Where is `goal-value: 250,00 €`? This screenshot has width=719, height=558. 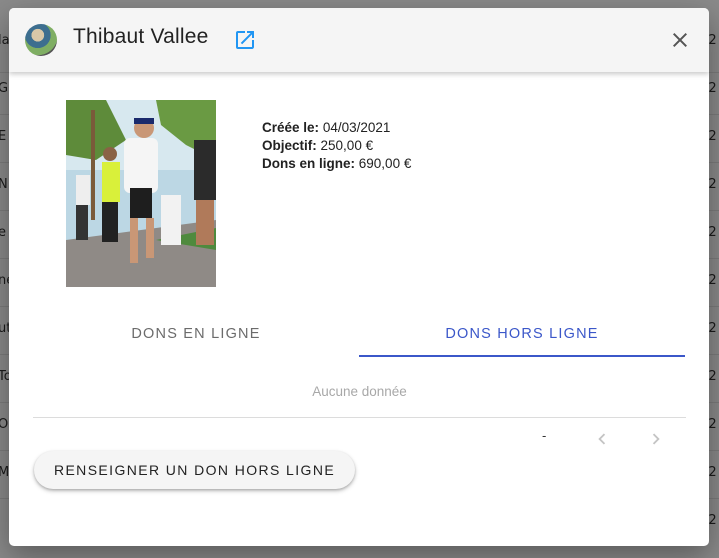 goal-value: 250,00 € is located at coordinates (347, 145).